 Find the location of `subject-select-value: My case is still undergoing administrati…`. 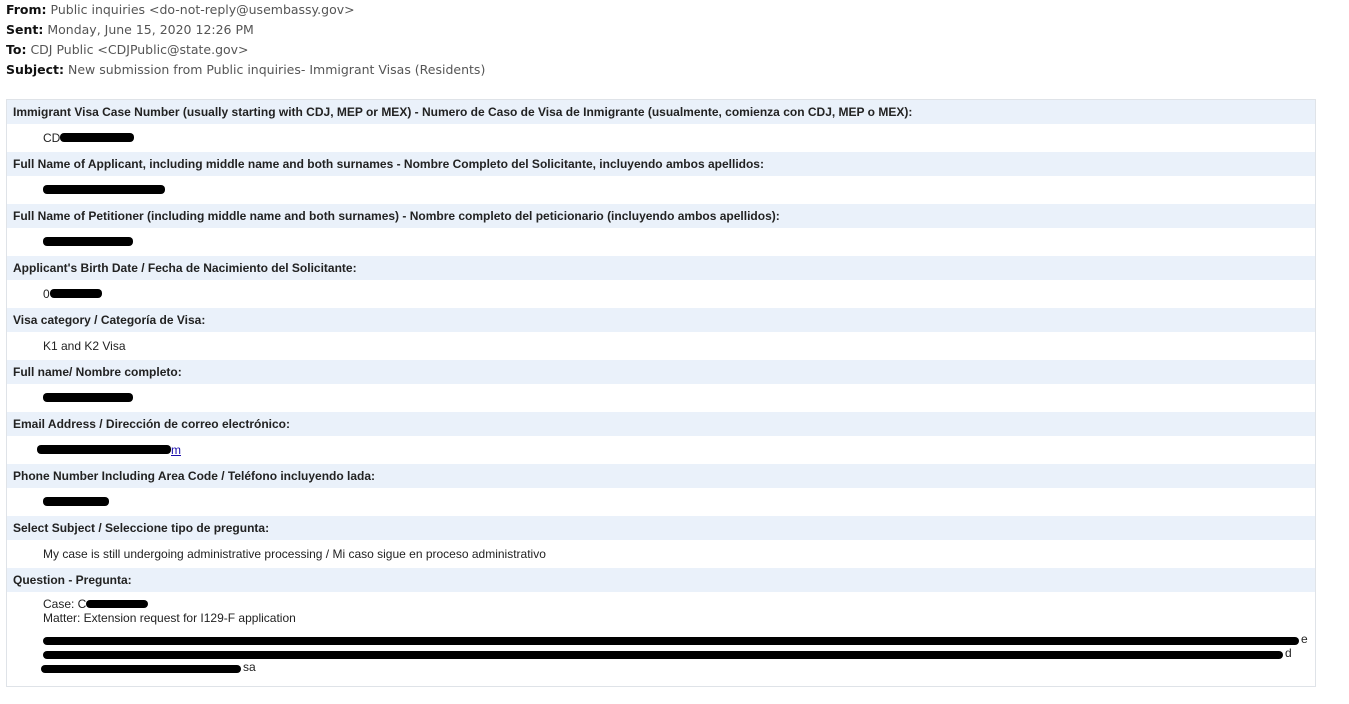

subject-select-value: My case is still undergoing administrati… is located at coordinates (294, 554).